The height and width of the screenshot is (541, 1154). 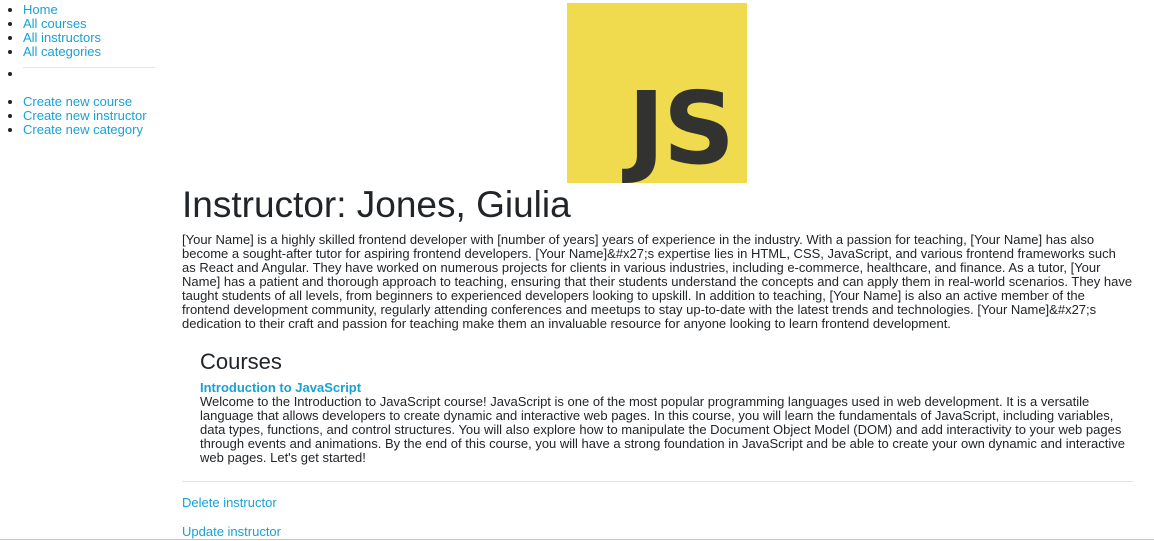 I want to click on logo-text: JS, so click(x=681, y=128).